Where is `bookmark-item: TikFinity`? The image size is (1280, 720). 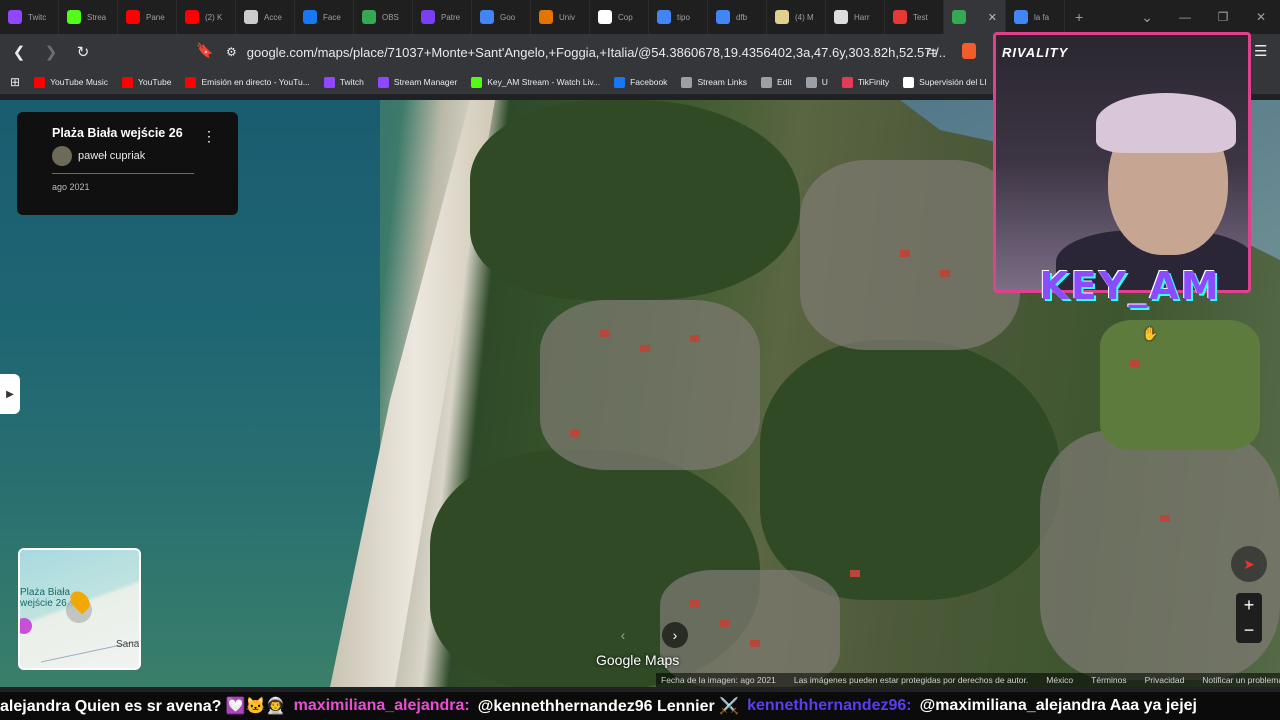 bookmark-item: TikFinity is located at coordinates (865, 82).